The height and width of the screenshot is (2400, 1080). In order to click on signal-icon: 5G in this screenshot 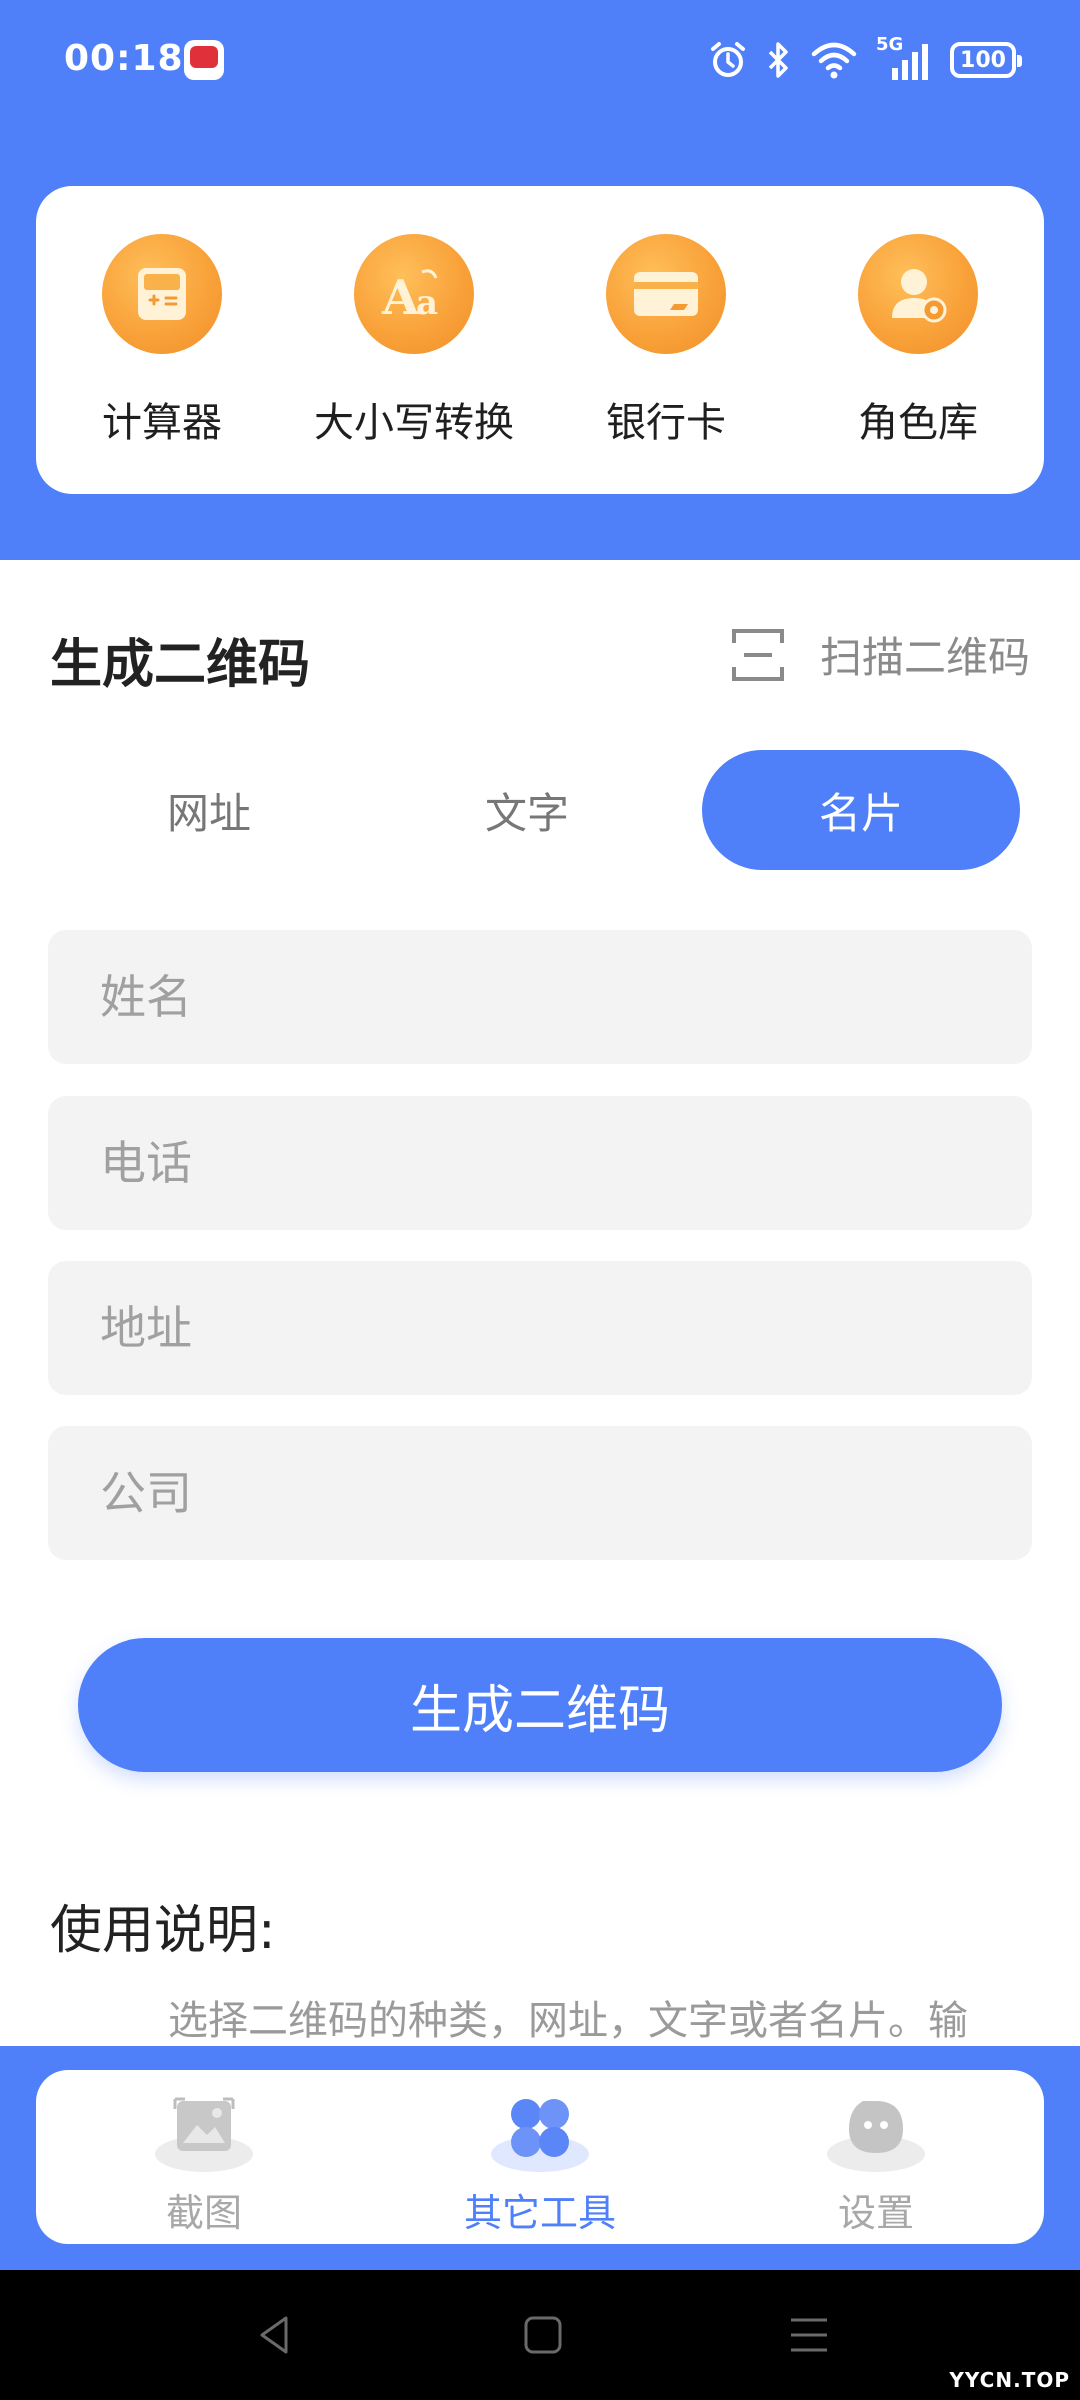, I will do `click(904, 58)`.